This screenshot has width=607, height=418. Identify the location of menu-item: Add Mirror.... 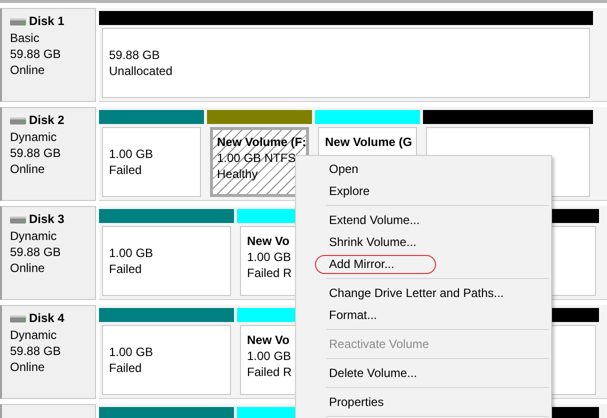
(423, 264).